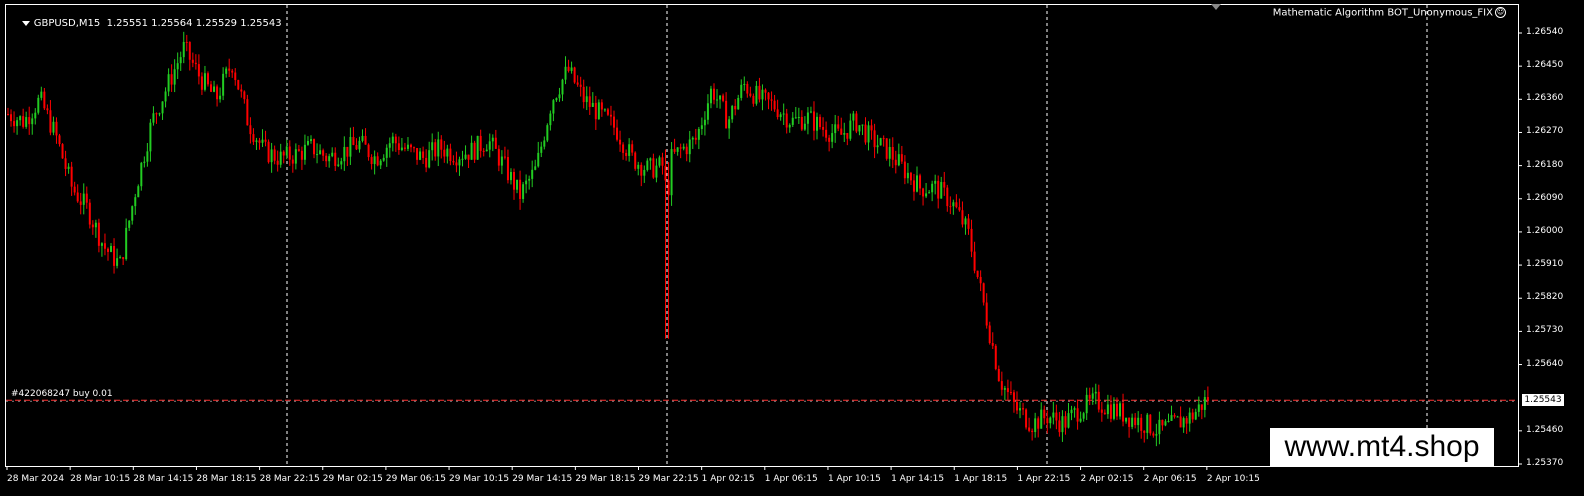 The height and width of the screenshot is (496, 1584). I want to click on chart-shift-marker-icon, so click(1216, 7).